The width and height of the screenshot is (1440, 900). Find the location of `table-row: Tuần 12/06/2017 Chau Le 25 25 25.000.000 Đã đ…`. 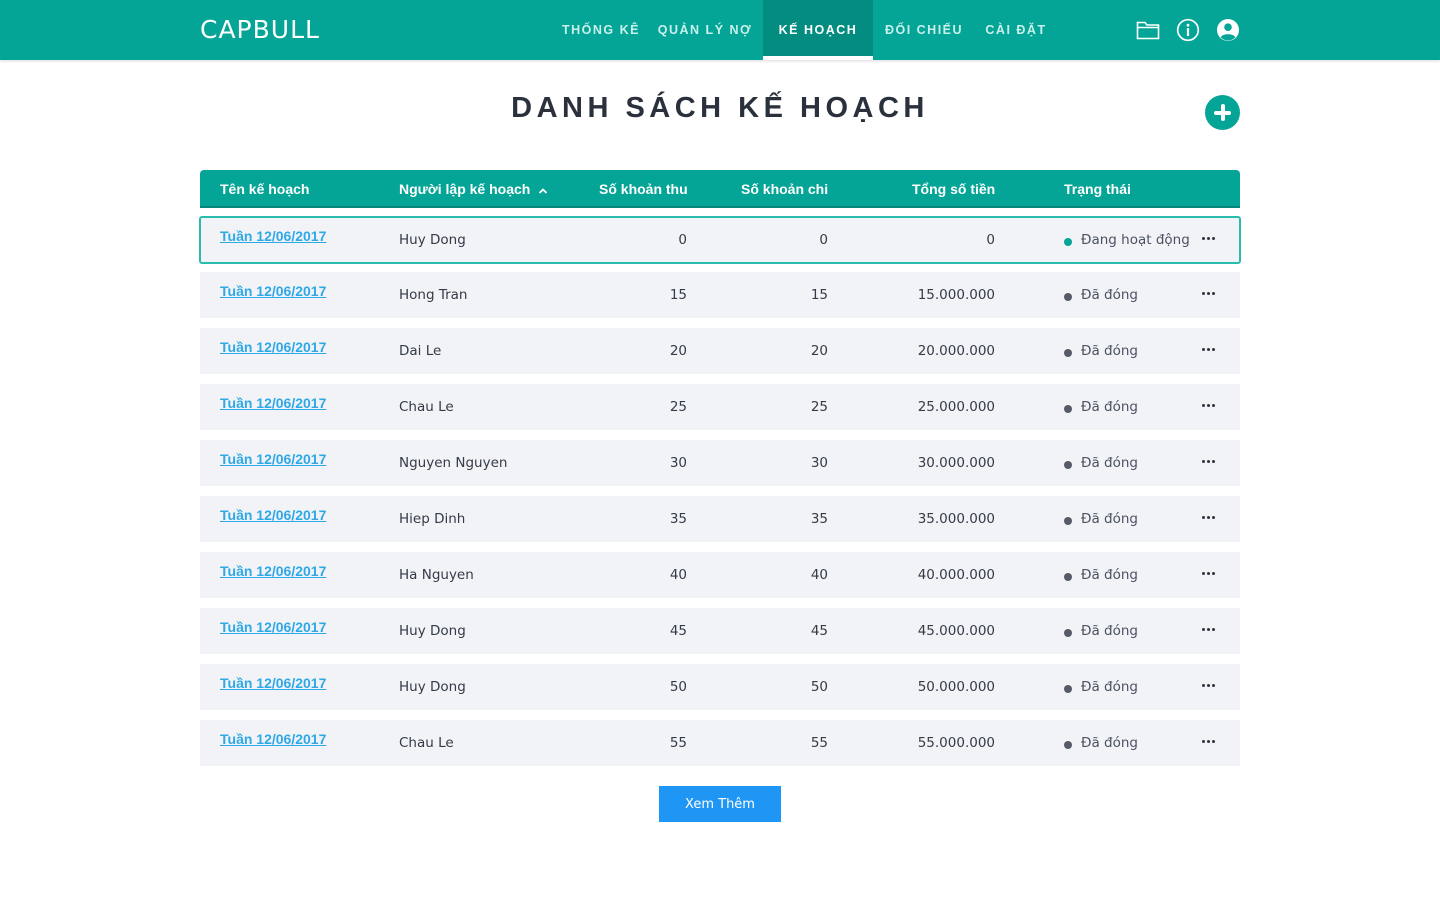

table-row: Tuần 12/06/2017 Chau Le 25 25 25.000.000 Đã đ… is located at coordinates (720, 407).